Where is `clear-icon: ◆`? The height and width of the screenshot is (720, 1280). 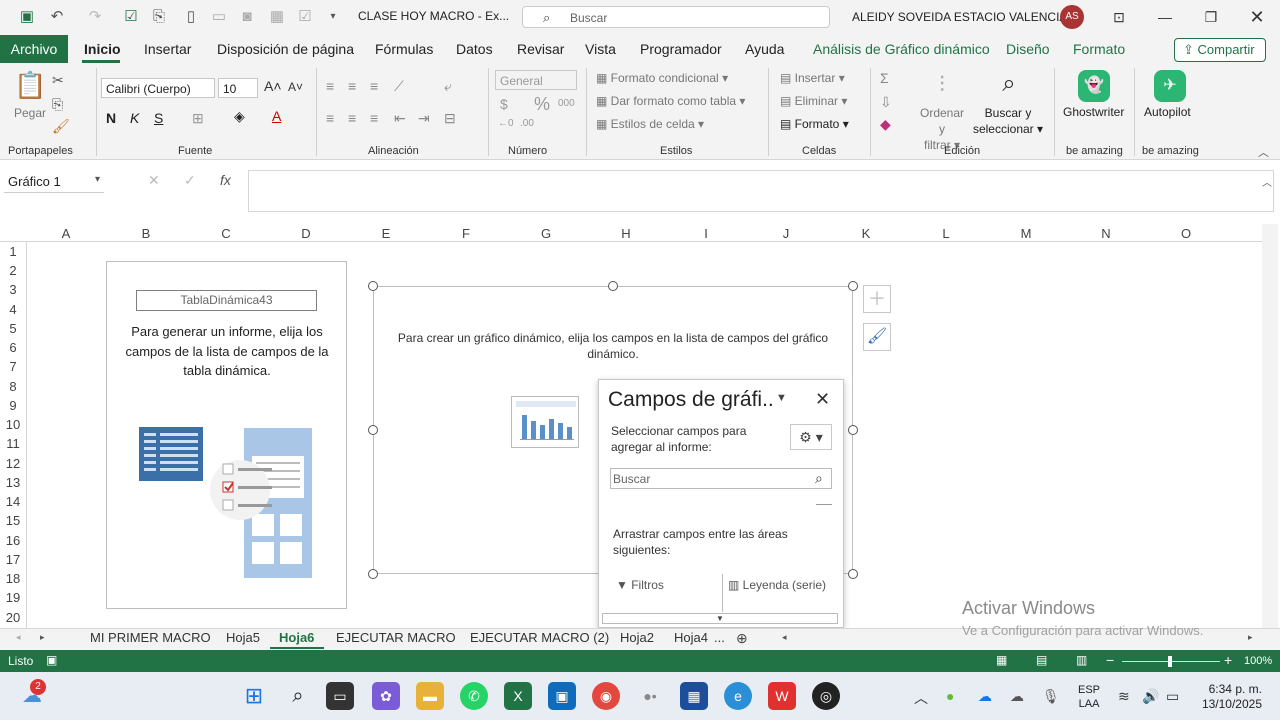 clear-icon: ◆ is located at coordinates (885, 124).